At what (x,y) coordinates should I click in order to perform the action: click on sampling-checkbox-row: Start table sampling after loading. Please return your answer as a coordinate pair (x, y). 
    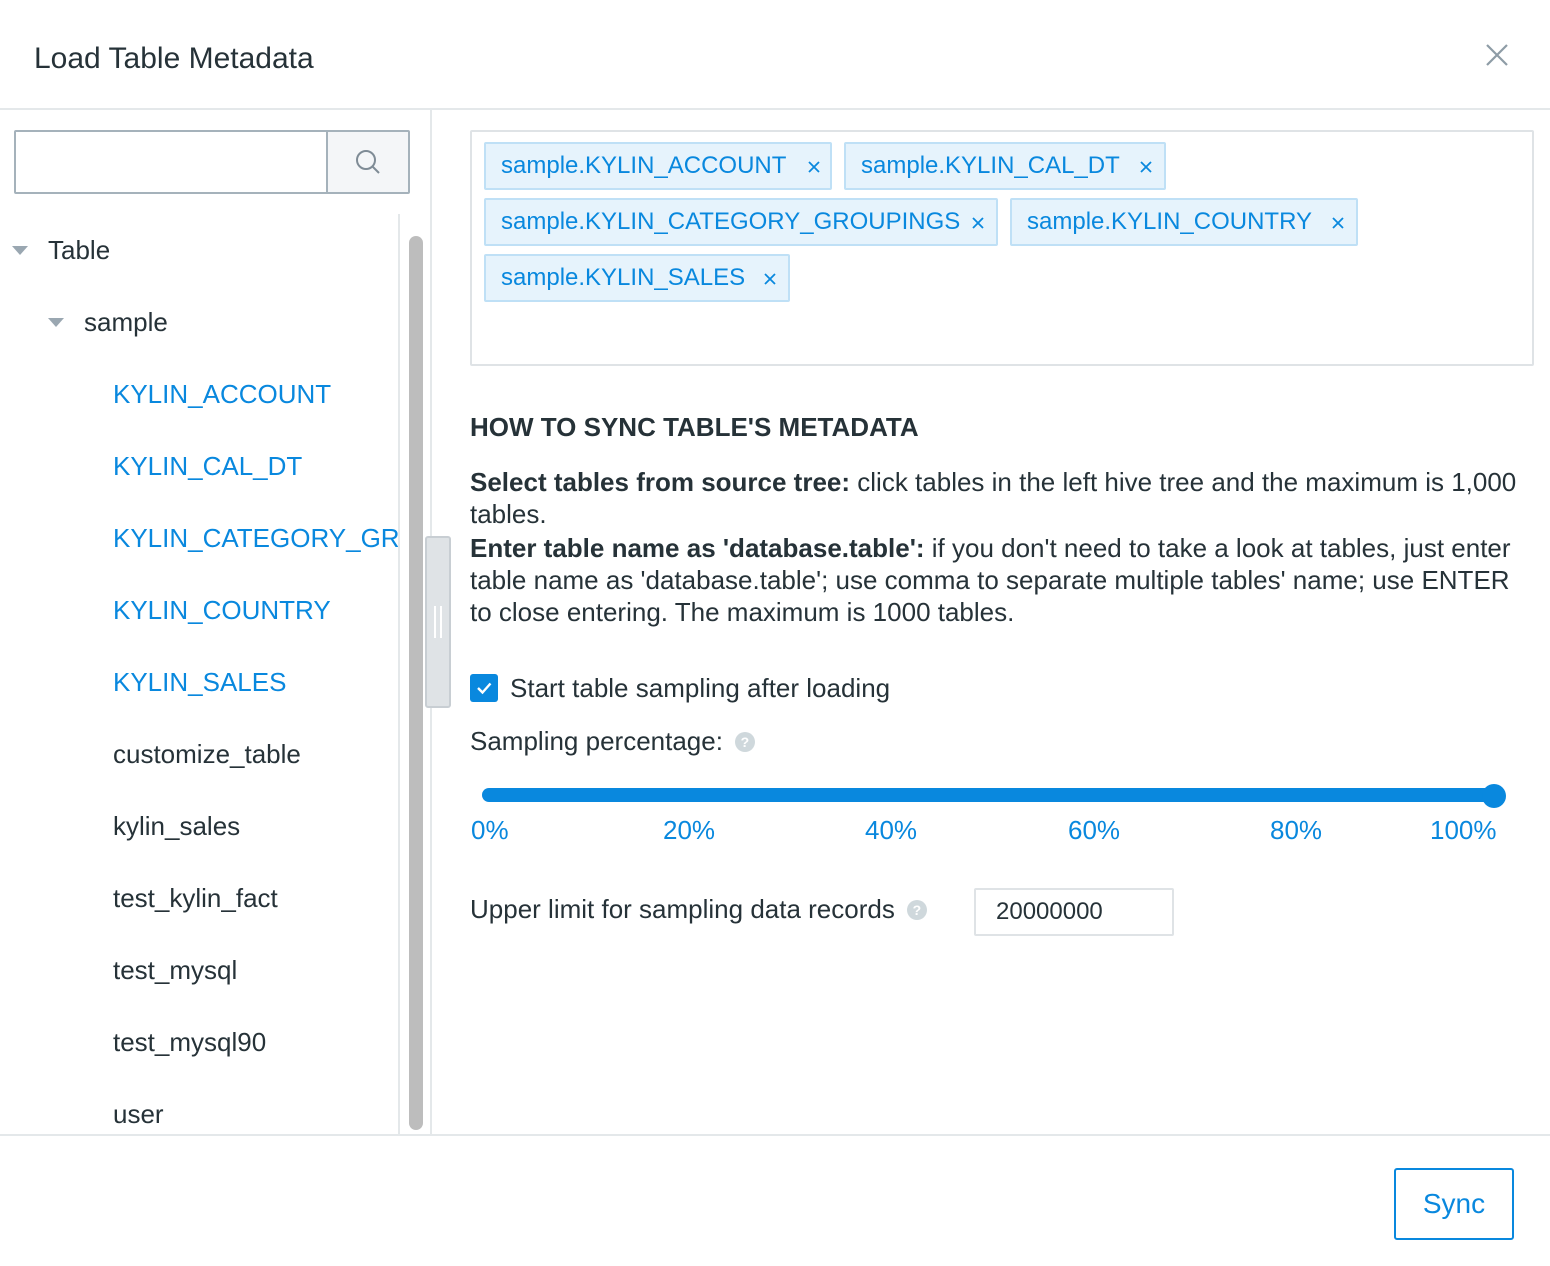
    Looking at the image, I should click on (680, 688).